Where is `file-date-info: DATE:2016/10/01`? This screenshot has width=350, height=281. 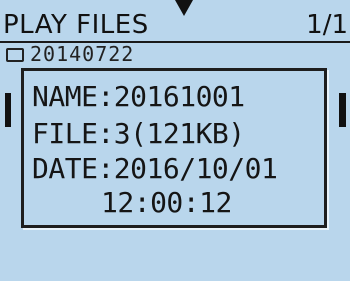
file-date-info: DATE:2016/10/01 is located at coordinates (155, 168).